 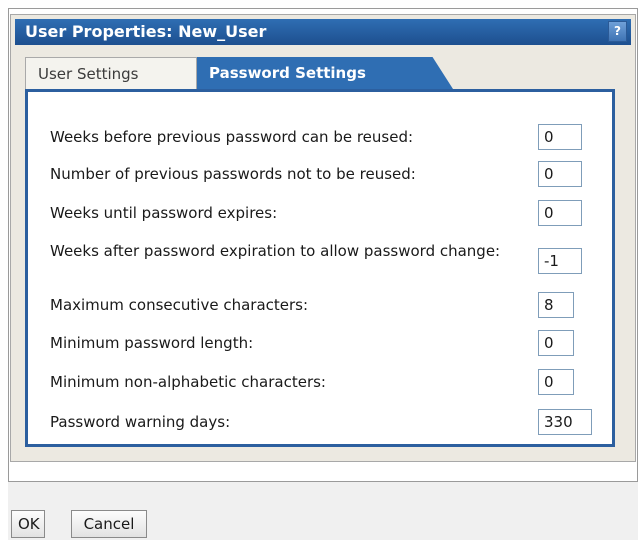 What do you see at coordinates (565, 422) in the screenshot?
I see `warning-days-input` at bounding box center [565, 422].